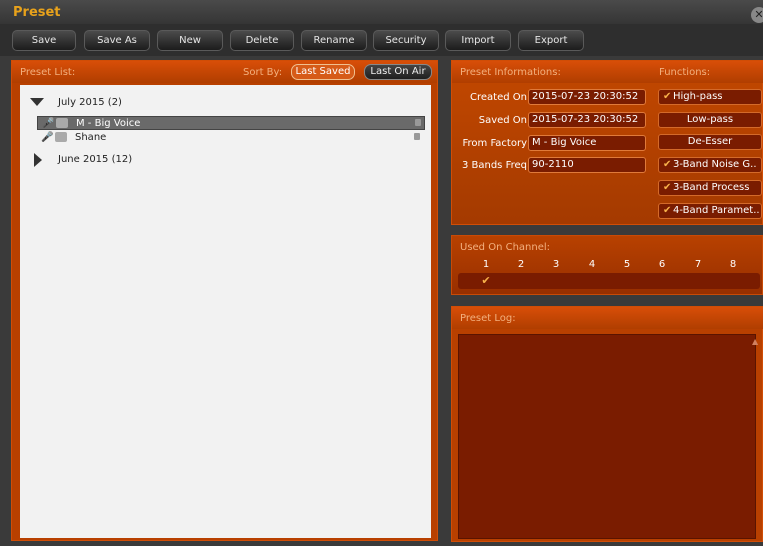  I want to click on function-label: 3-Band Noise G.., so click(715, 164).